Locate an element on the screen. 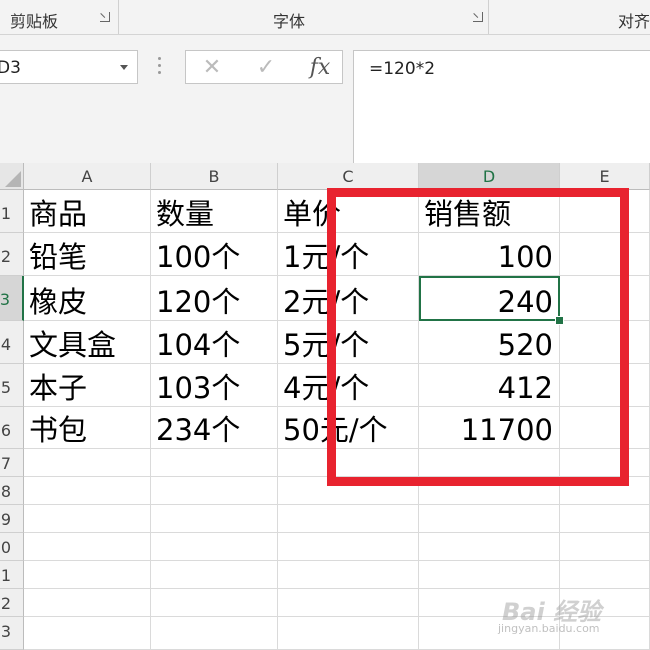 Image resolution: width=650 pixels, height=650 pixels. chevron-down-icon is located at coordinates (124, 67).